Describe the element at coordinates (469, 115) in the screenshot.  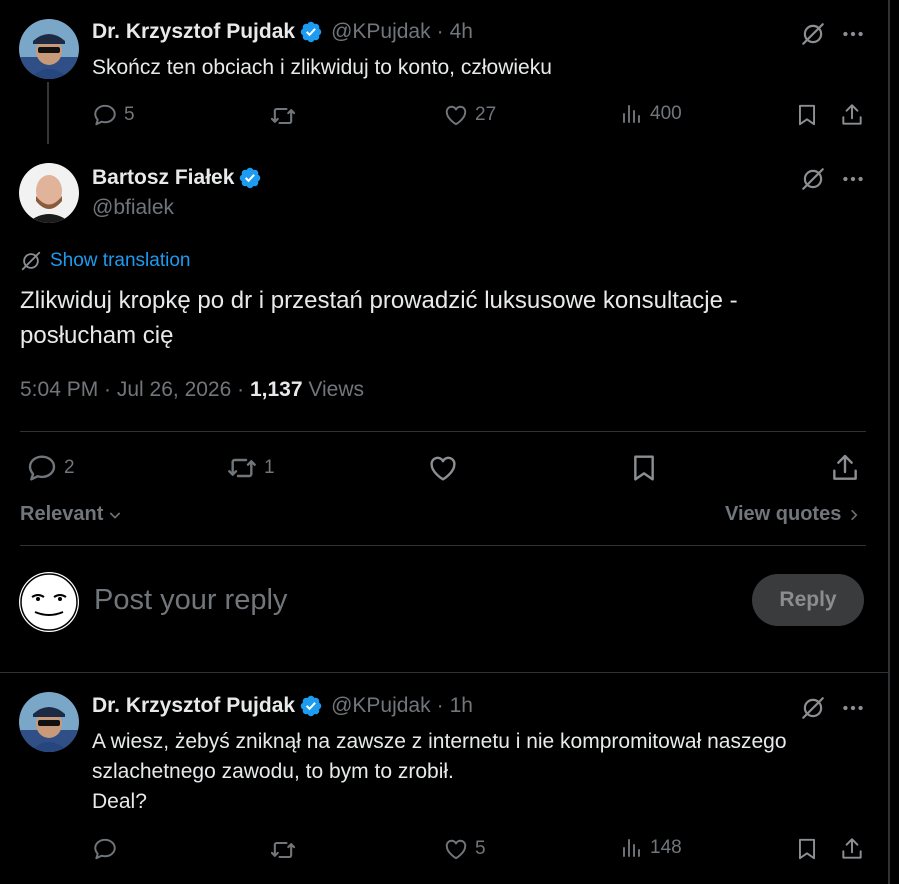
I see `like-action: 27` at that location.